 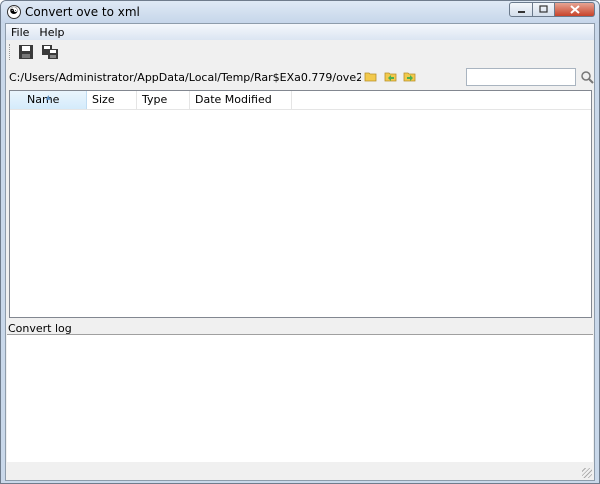 I want to click on search-button, so click(x=587, y=77).